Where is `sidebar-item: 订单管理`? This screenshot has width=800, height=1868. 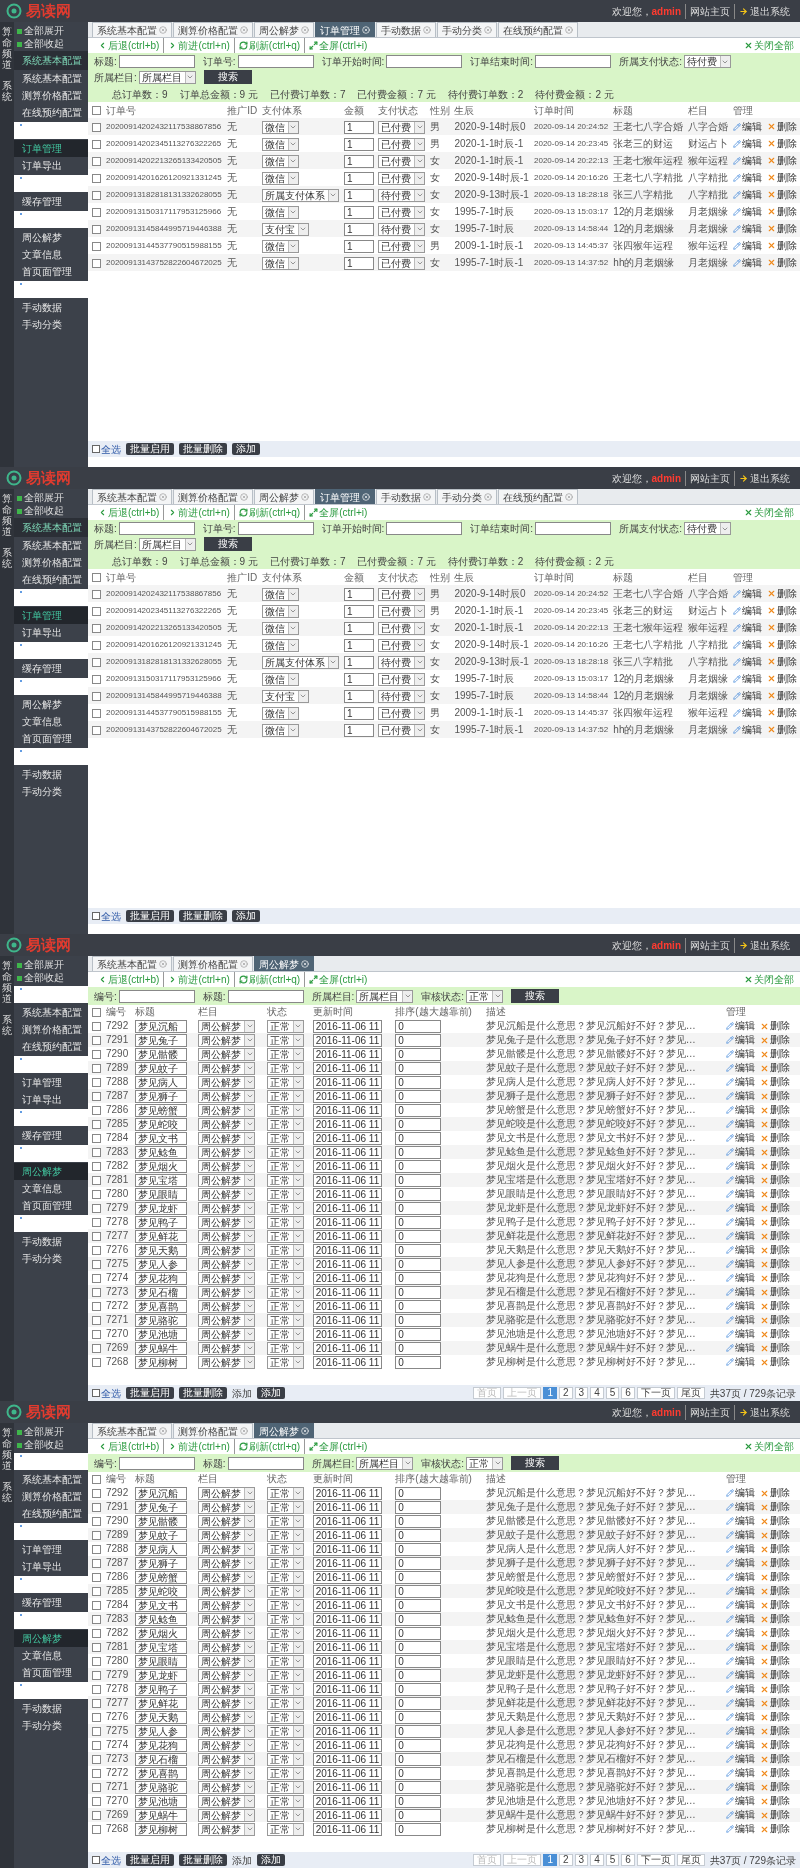 sidebar-item: 订单管理 is located at coordinates (51, 1549).